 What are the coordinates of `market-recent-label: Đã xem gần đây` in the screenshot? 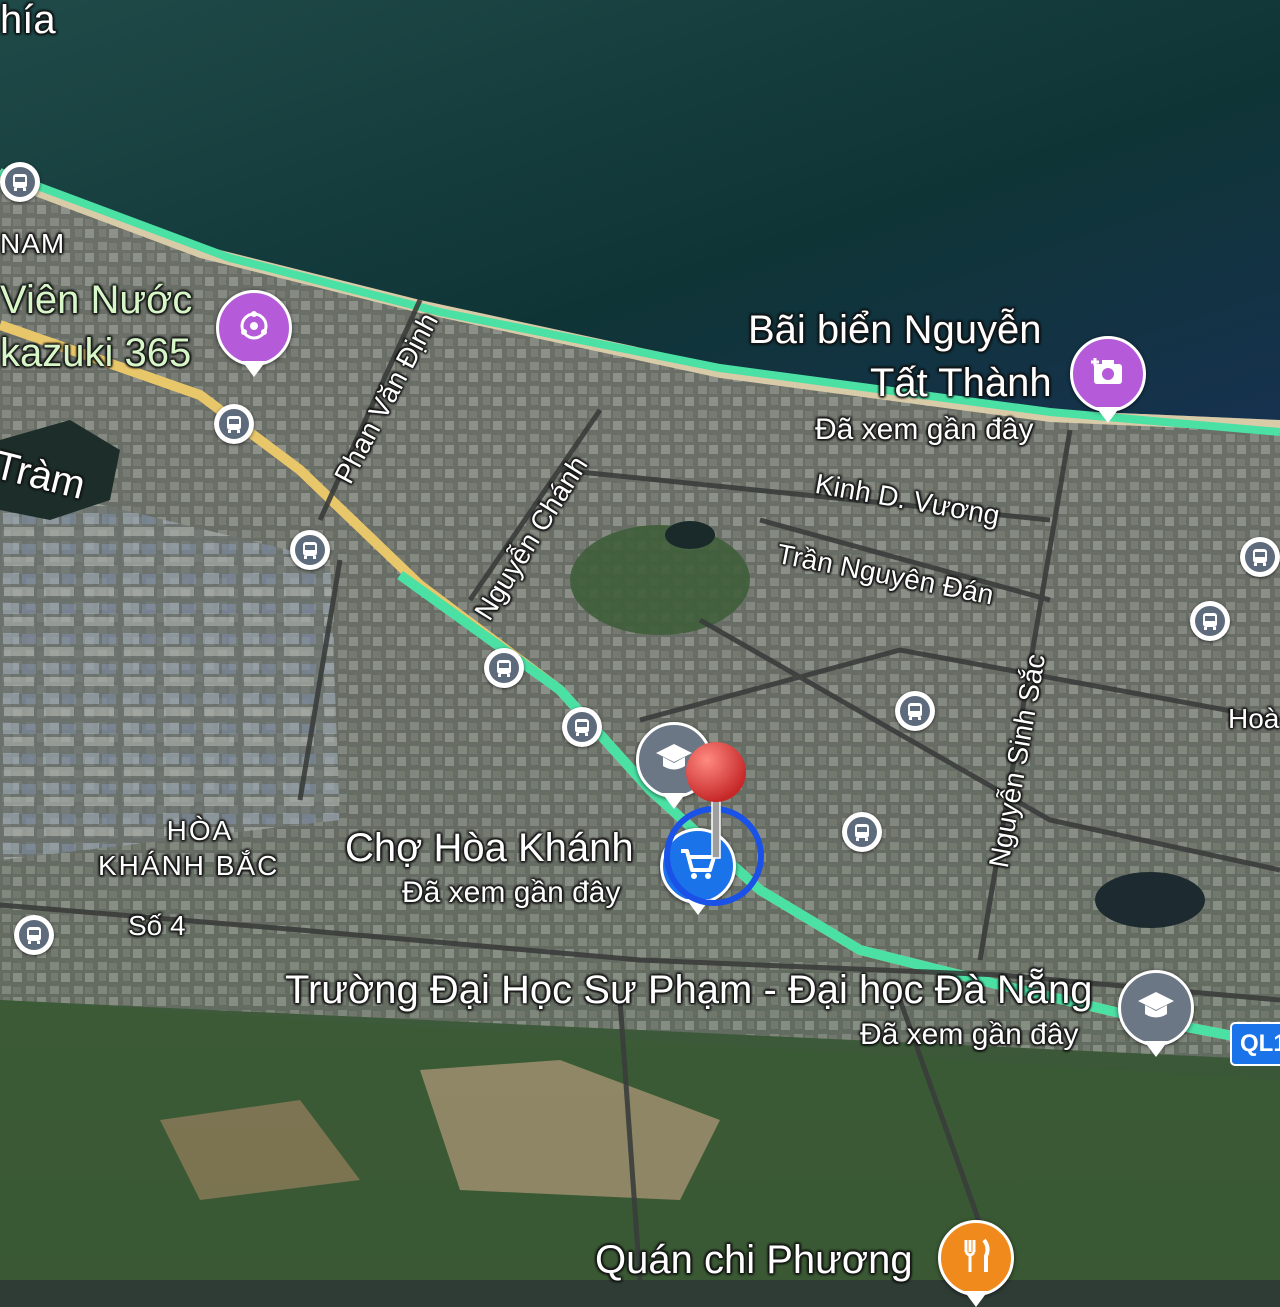 It's located at (511, 892).